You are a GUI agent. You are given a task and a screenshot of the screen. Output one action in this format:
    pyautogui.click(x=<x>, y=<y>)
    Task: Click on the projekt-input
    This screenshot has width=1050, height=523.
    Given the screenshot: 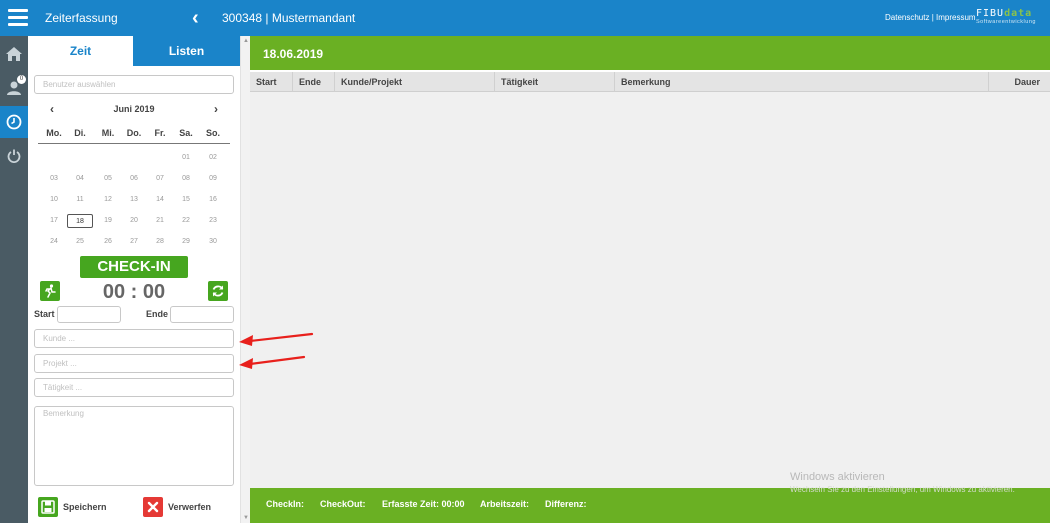 What is the action you would take?
    pyautogui.click(x=134, y=363)
    